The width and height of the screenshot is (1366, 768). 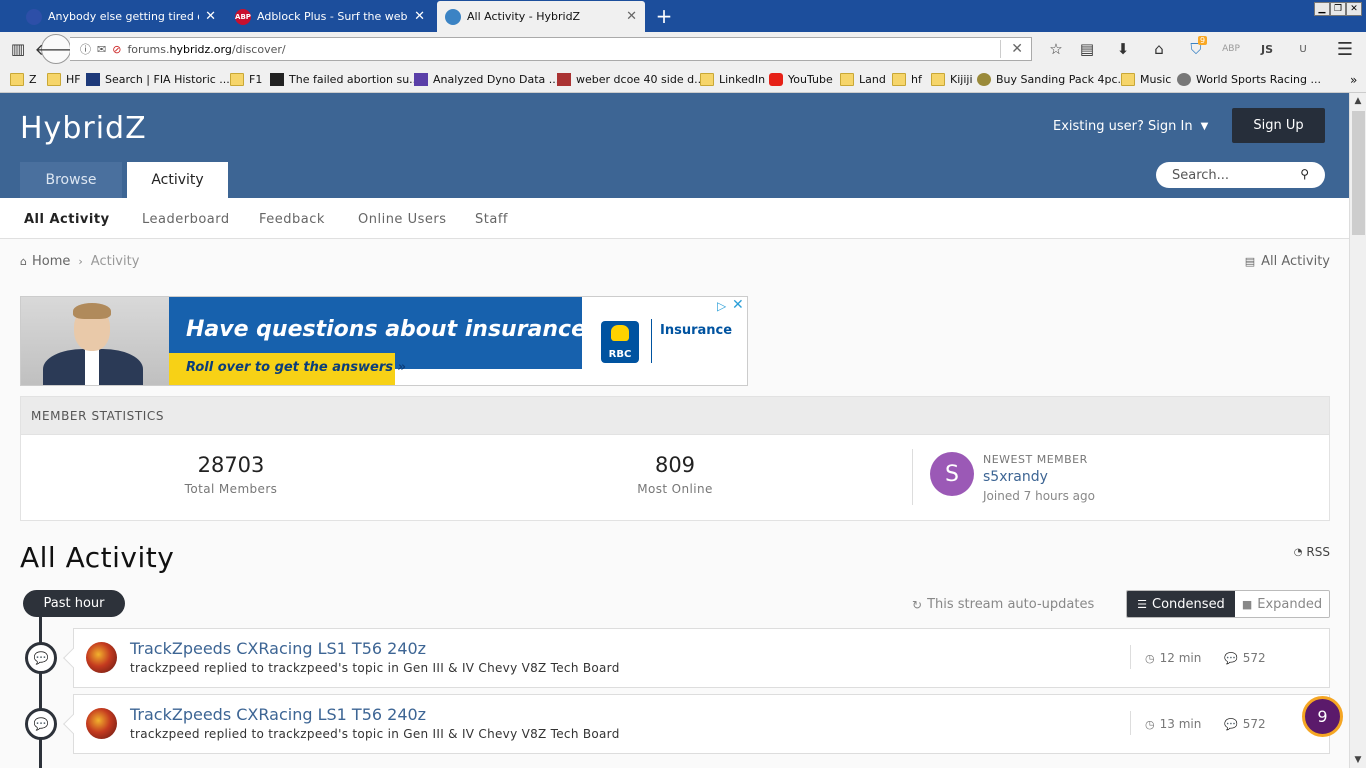 I want to click on bookmark-item: HF, so click(x=64, y=79).